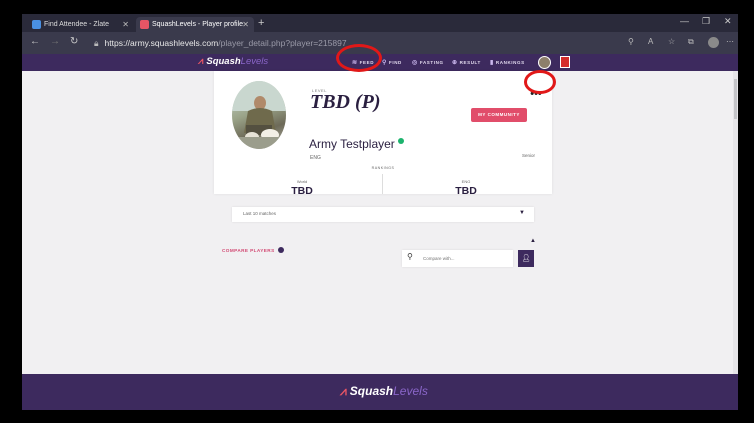 The image size is (754, 423). I want to click on rank-country: ENG TBD, so click(466, 188).